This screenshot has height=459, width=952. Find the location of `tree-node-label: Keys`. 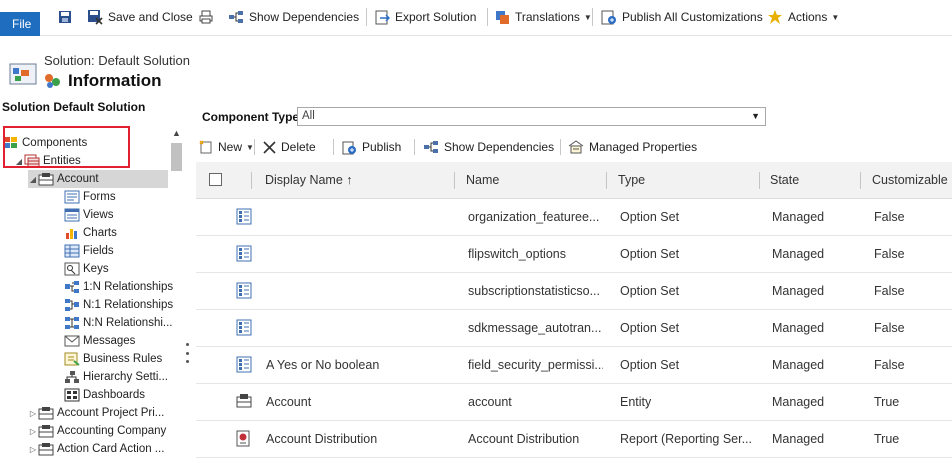

tree-node-label: Keys is located at coordinates (96, 269).